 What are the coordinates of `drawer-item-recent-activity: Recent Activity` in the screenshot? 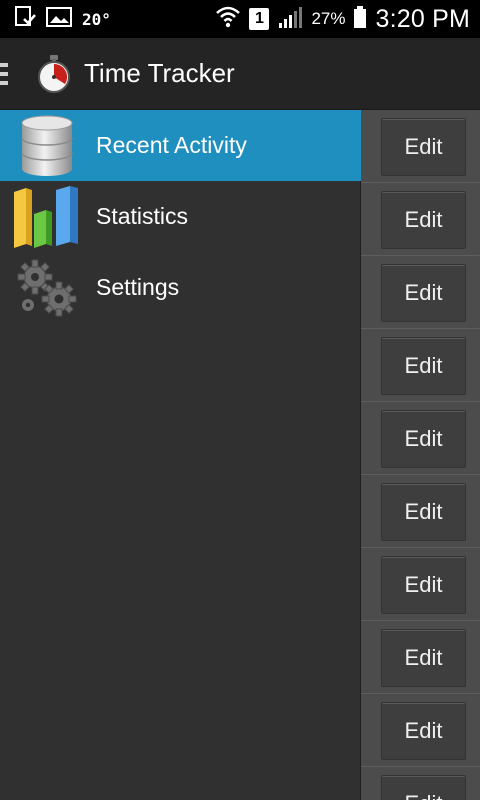 It's located at (180, 145).